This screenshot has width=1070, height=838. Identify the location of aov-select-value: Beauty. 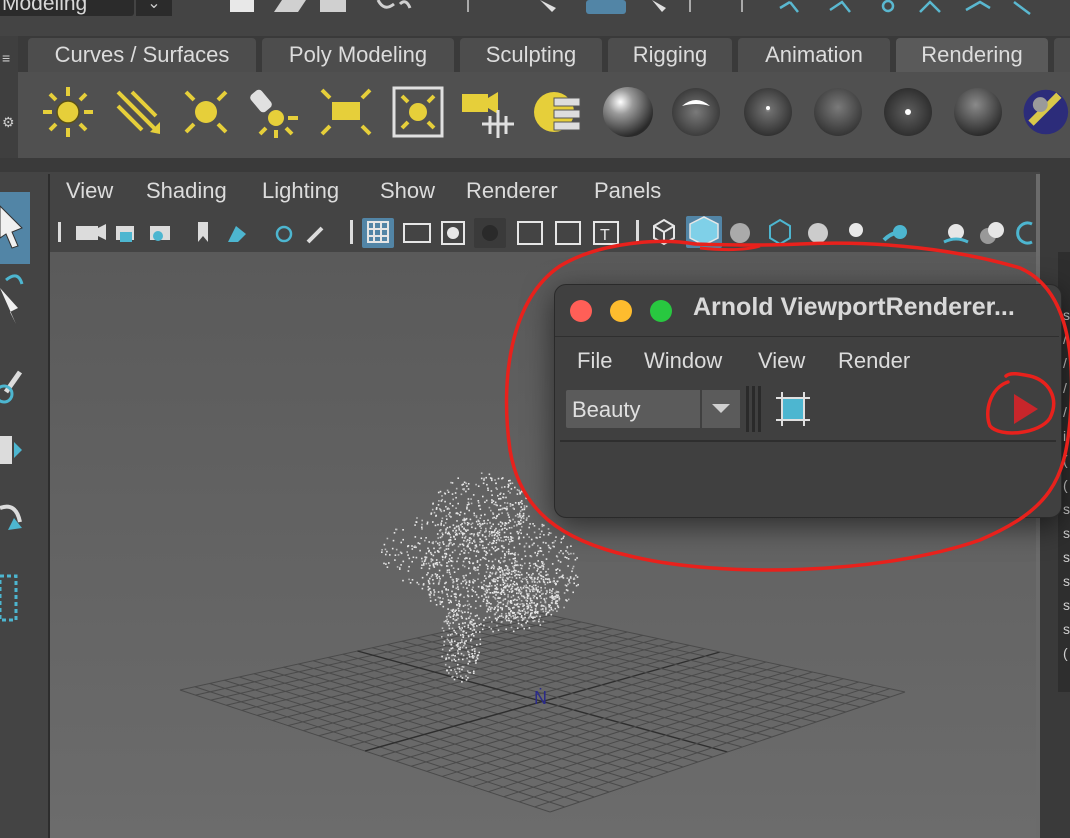
(606, 409).